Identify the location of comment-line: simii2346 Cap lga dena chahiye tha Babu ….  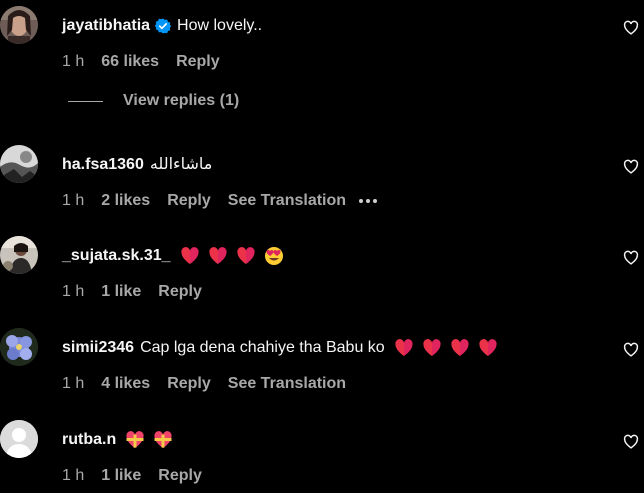
(280, 348).